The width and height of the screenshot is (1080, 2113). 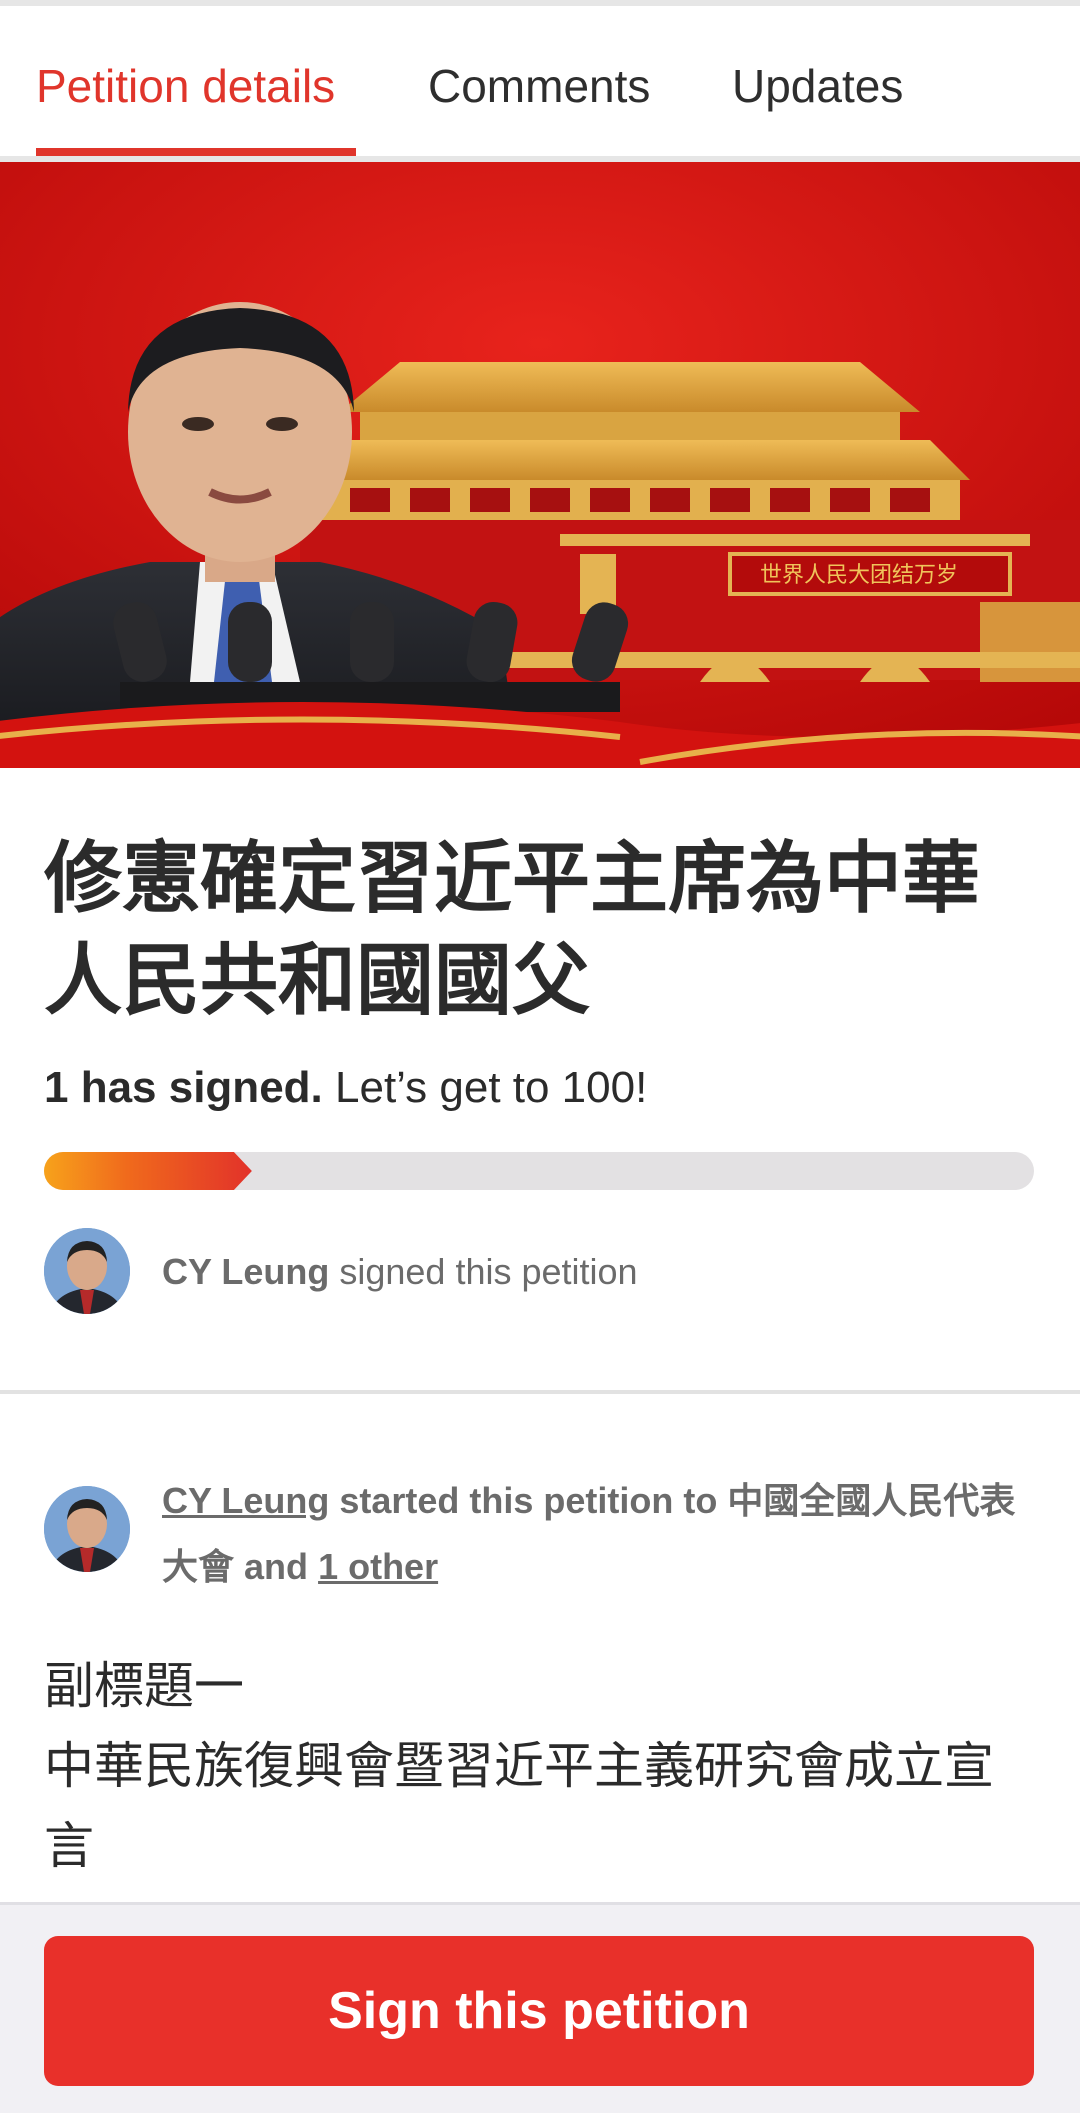 What do you see at coordinates (539, 1171) in the screenshot?
I see `signature-progress-bar` at bounding box center [539, 1171].